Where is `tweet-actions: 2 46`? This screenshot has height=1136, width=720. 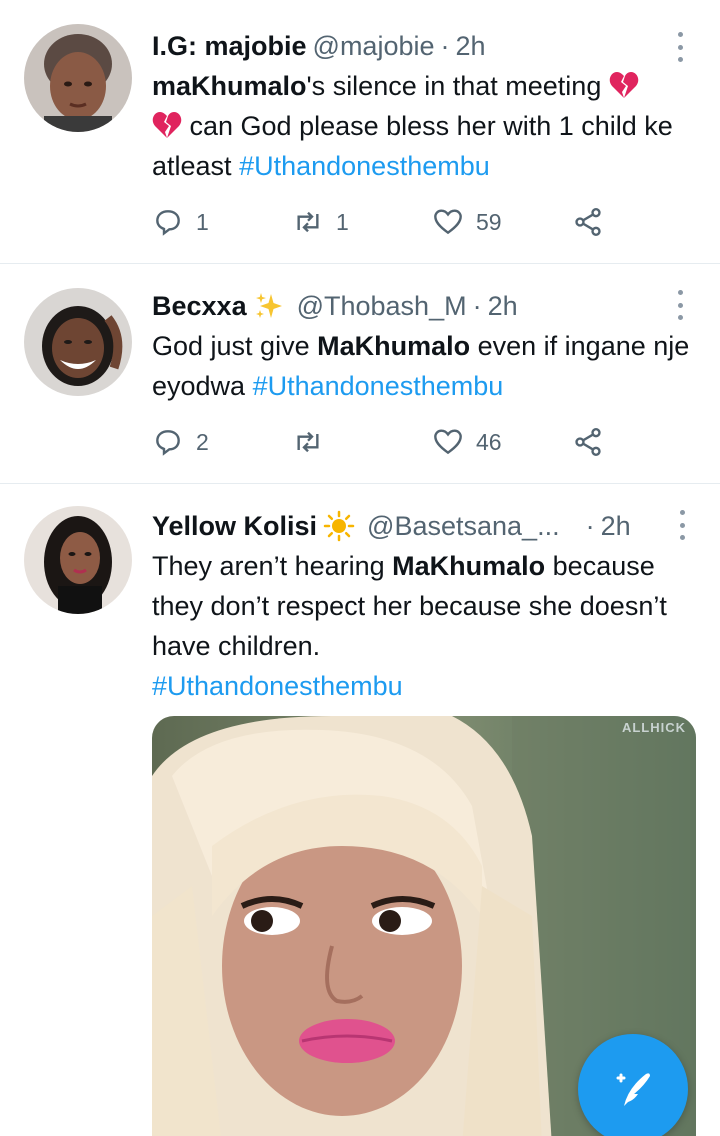 tweet-actions: 2 46 is located at coordinates (387, 442).